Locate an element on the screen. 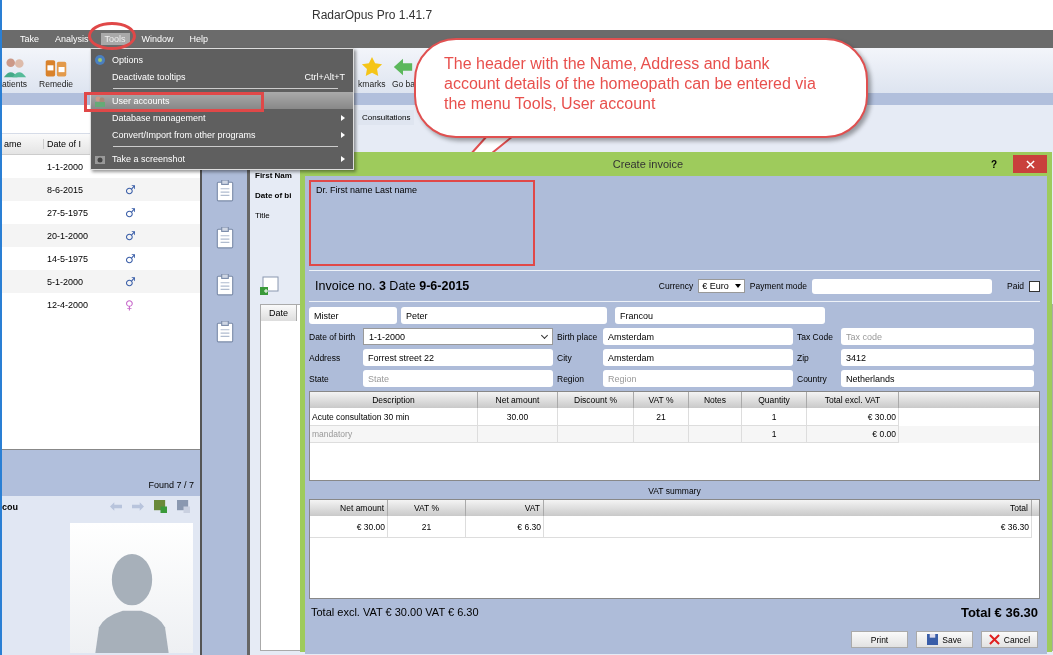 The image size is (1053, 655). field-label: Zip is located at coordinates (803, 357).